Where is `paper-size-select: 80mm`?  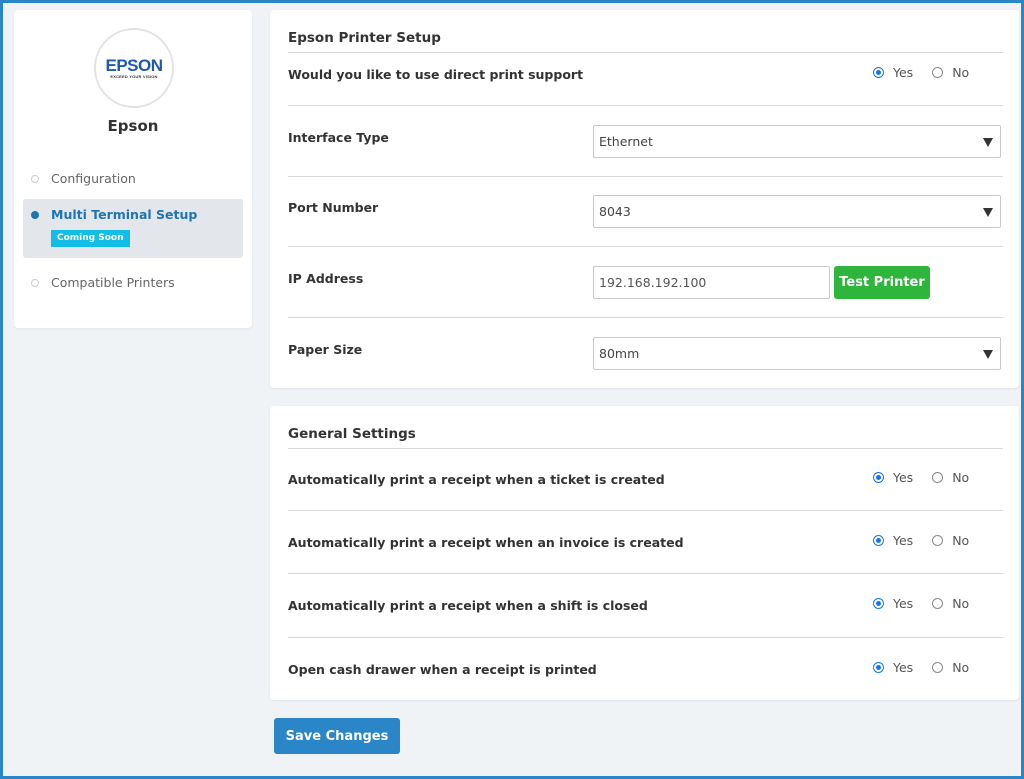 paper-size-select: 80mm is located at coordinates (797, 353).